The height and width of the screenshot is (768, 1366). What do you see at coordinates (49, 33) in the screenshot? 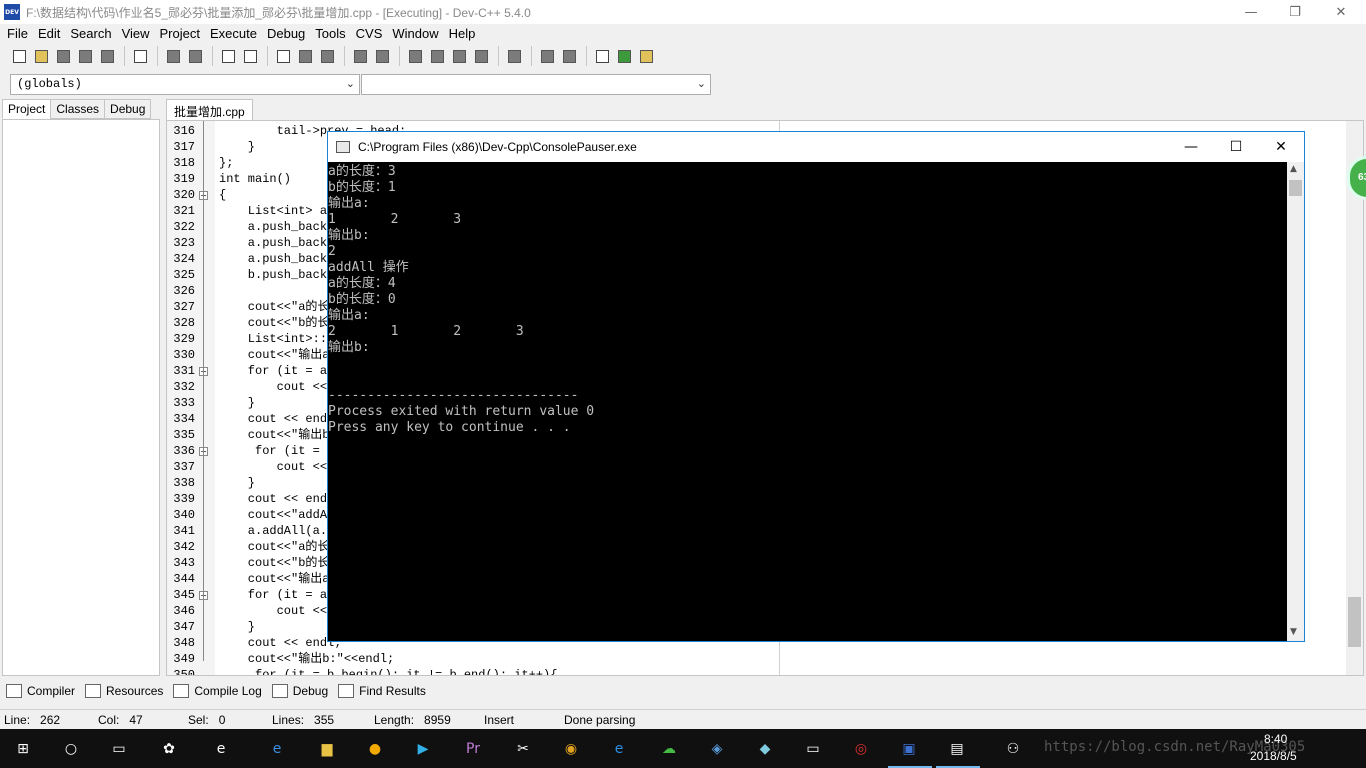
I see `menu-edit: Edit` at bounding box center [49, 33].